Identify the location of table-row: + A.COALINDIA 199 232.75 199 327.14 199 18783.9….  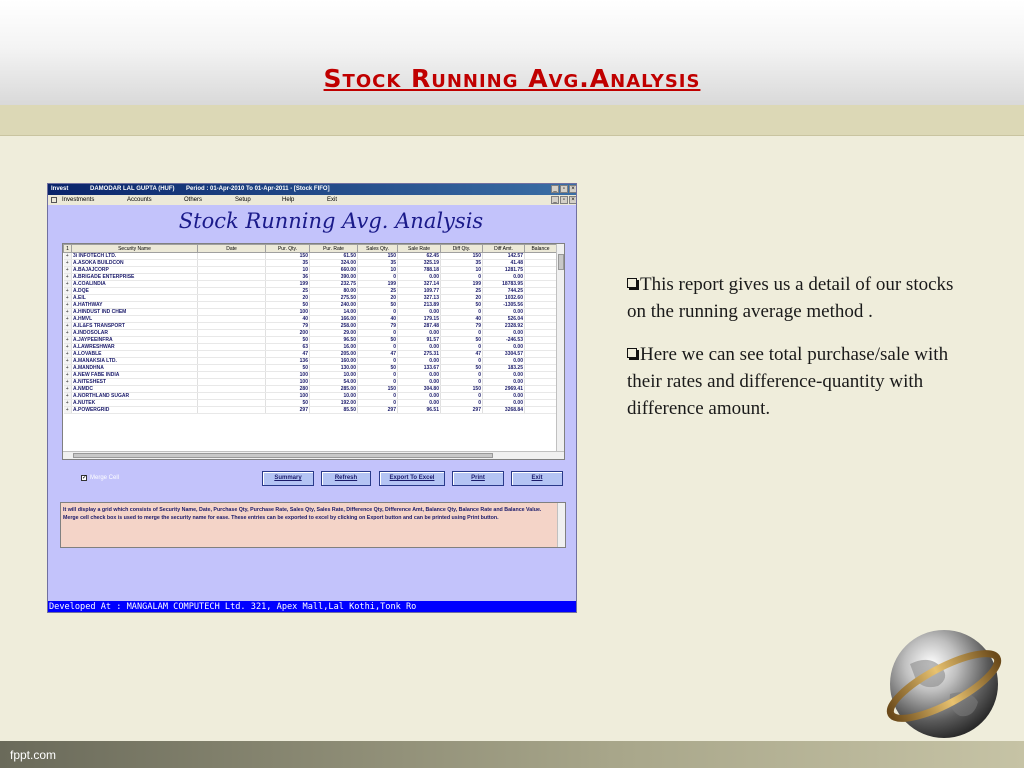
(310, 284).